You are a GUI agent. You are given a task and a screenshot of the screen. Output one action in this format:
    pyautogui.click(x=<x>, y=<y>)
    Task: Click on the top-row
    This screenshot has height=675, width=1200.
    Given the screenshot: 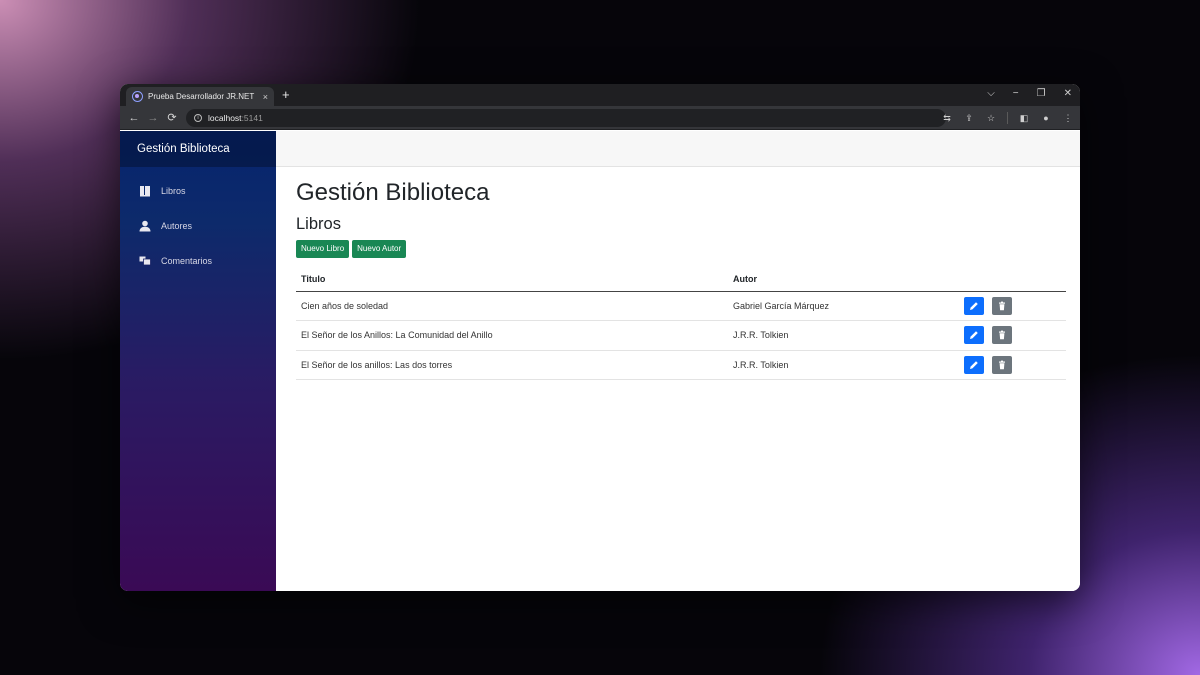 What is the action you would take?
    pyautogui.click(x=678, y=149)
    